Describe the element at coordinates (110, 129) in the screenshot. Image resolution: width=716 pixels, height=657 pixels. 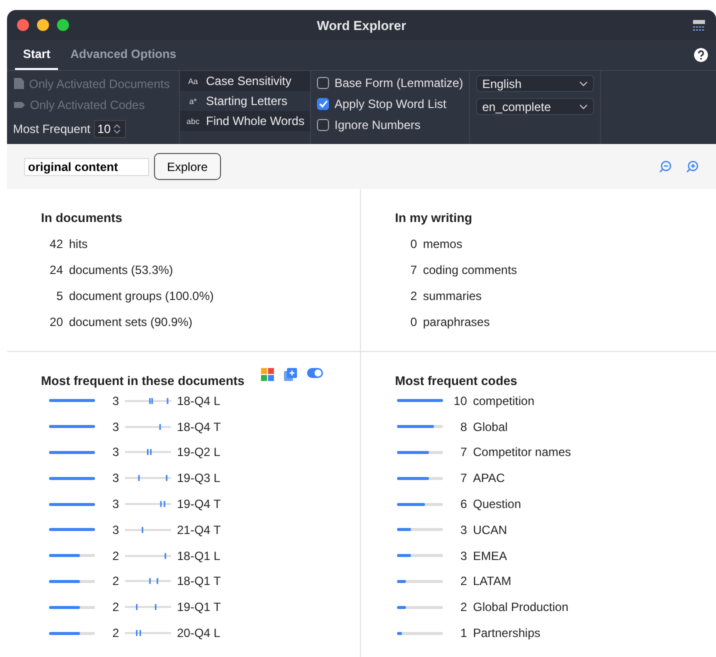
I see `number-stepper: 10` at that location.